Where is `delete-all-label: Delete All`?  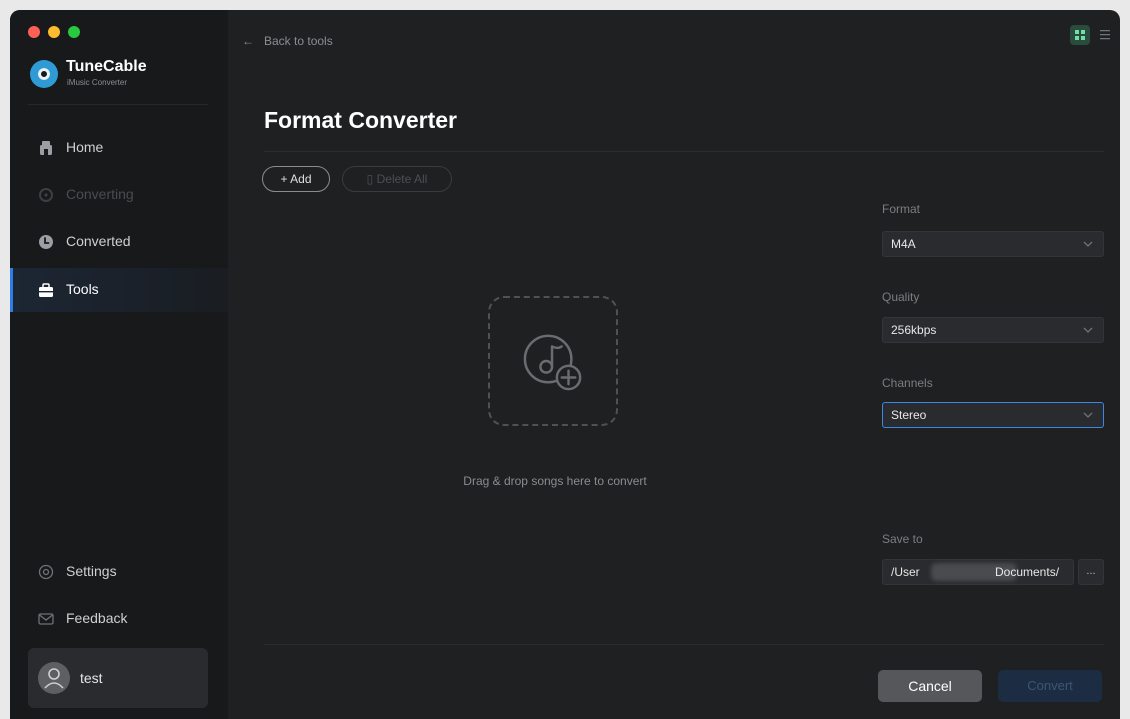 delete-all-label: Delete All is located at coordinates (402, 179).